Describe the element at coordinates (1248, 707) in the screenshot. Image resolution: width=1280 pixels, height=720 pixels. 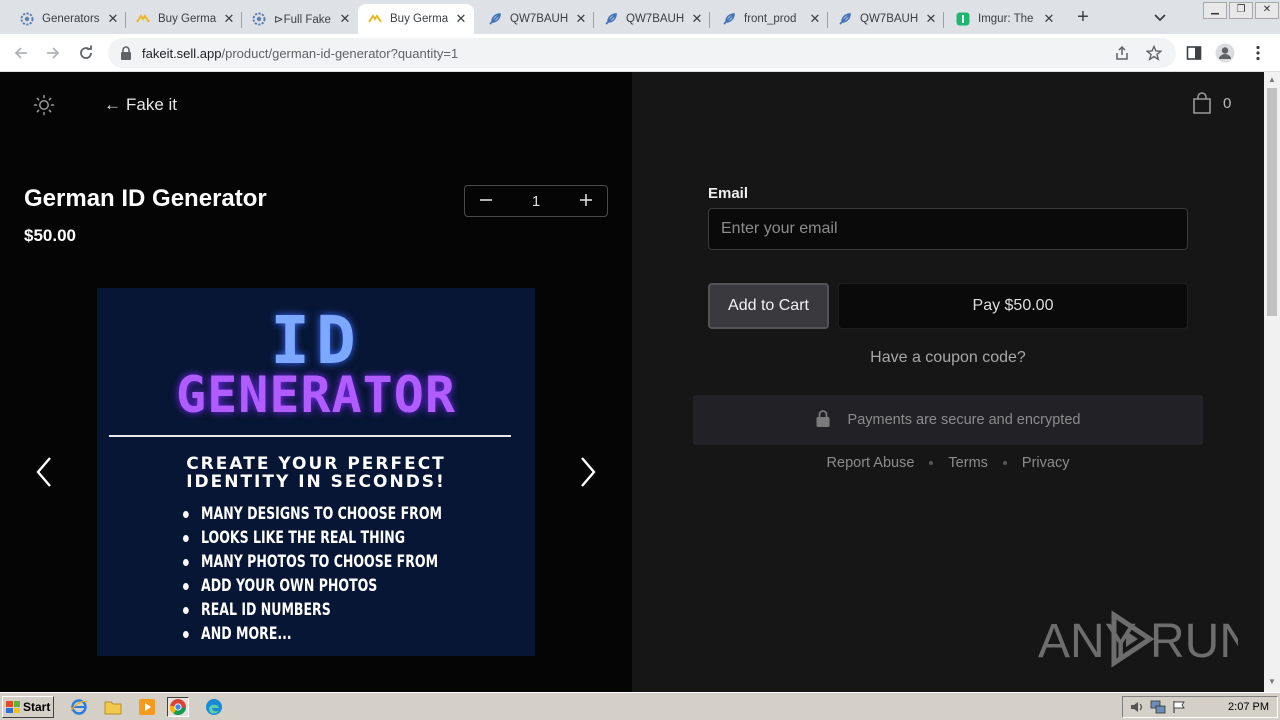
I see `clock: 2:07 PM` at that location.